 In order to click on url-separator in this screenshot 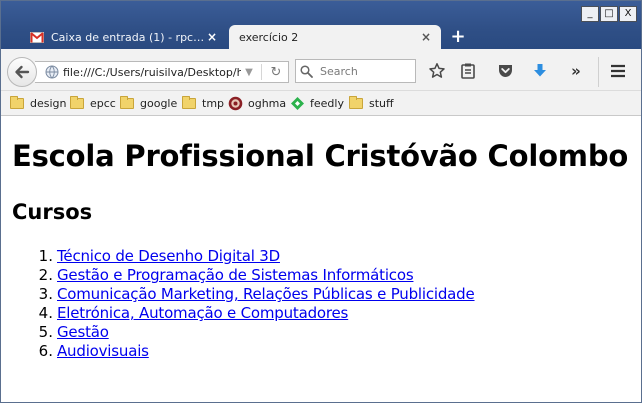, I will do `click(261, 72)`.